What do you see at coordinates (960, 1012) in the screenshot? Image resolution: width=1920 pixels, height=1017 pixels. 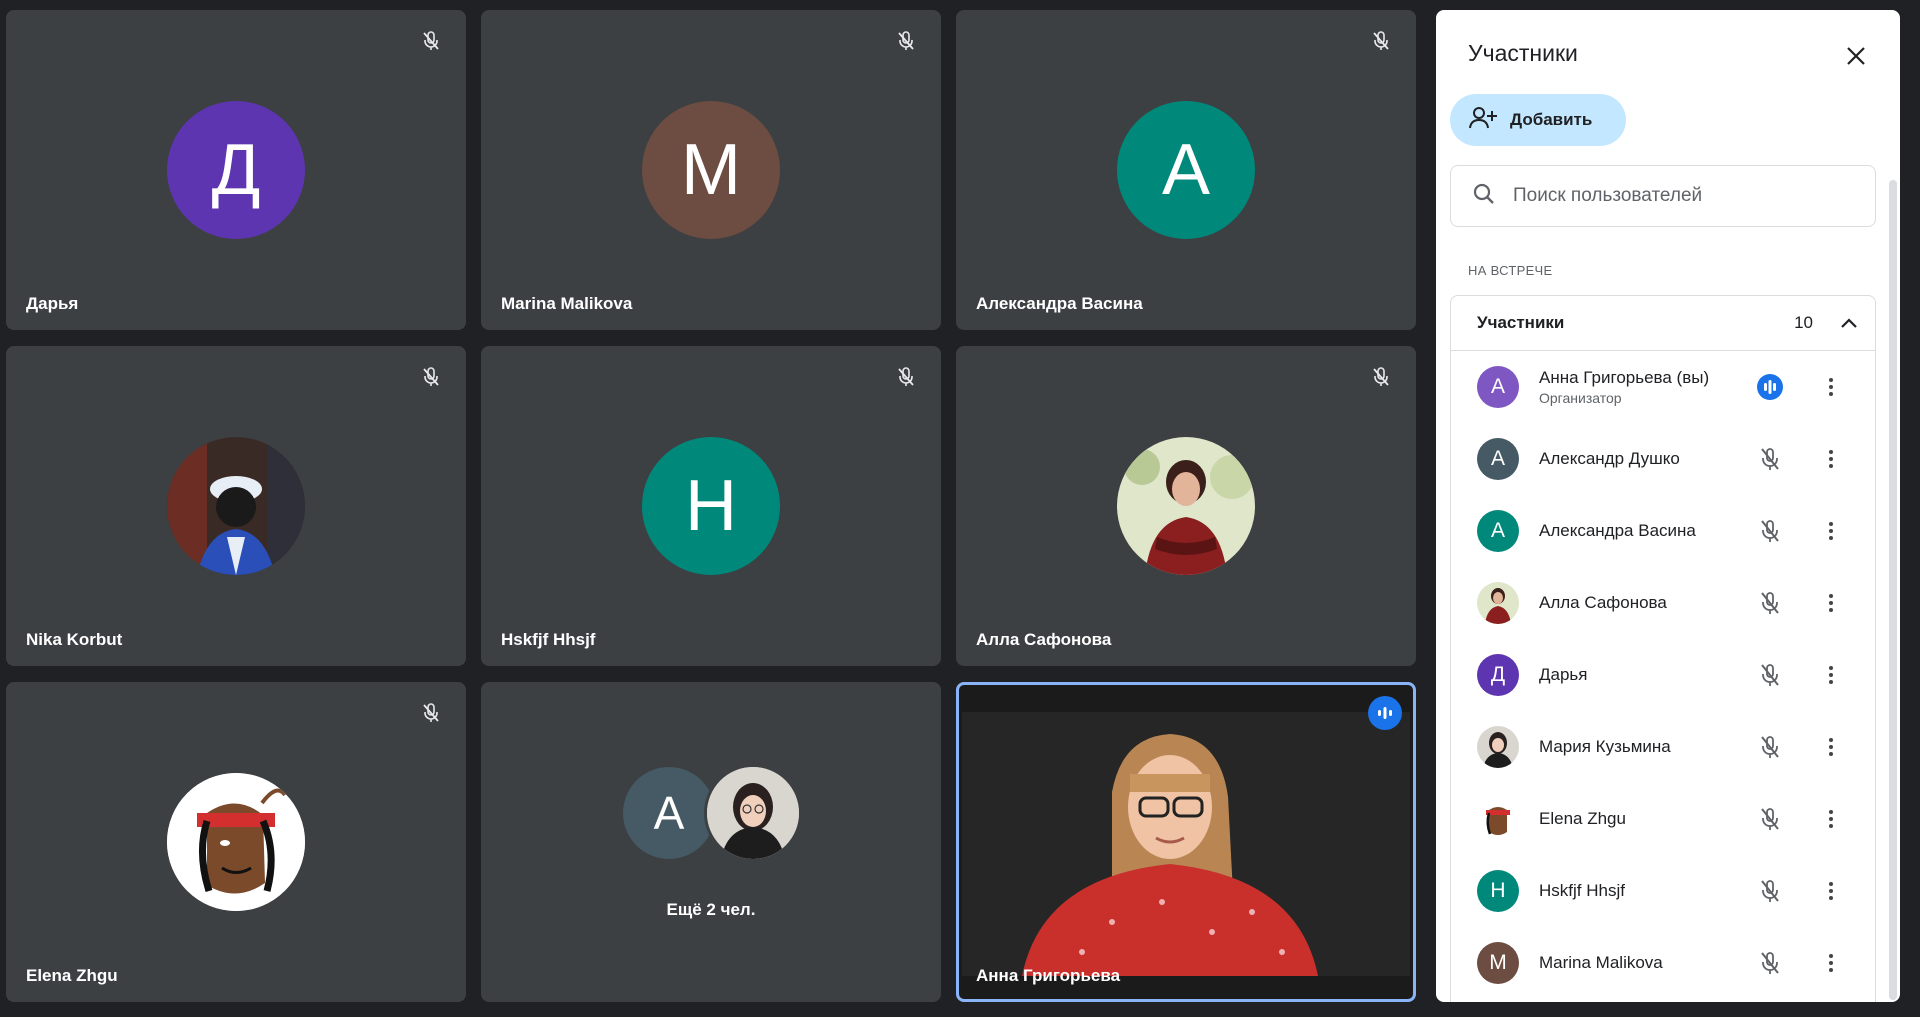 I see `bottom-strip` at bounding box center [960, 1012].